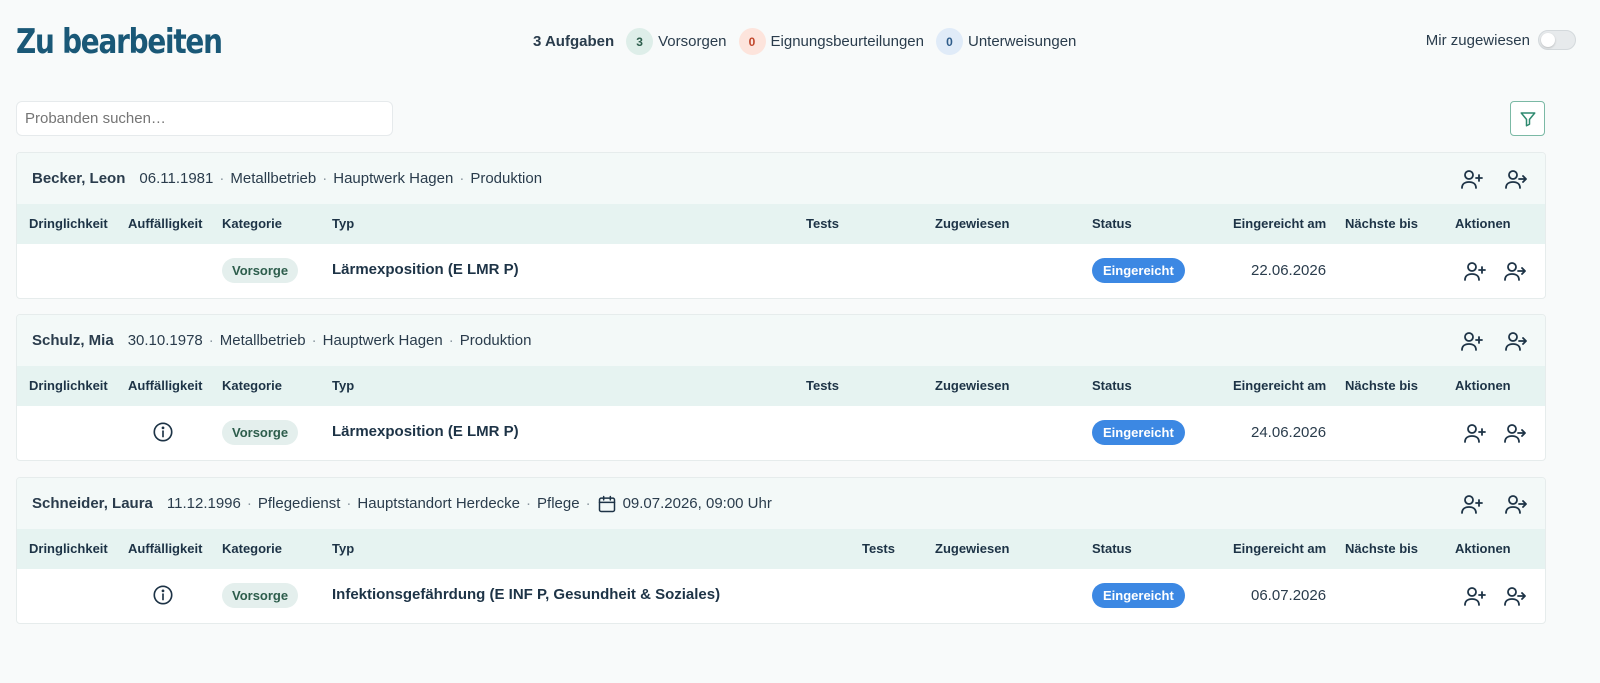 This screenshot has height=683, width=1600. What do you see at coordinates (92, 503) in the screenshot?
I see `patient-name: Schneider, Laura` at bounding box center [92, 503].